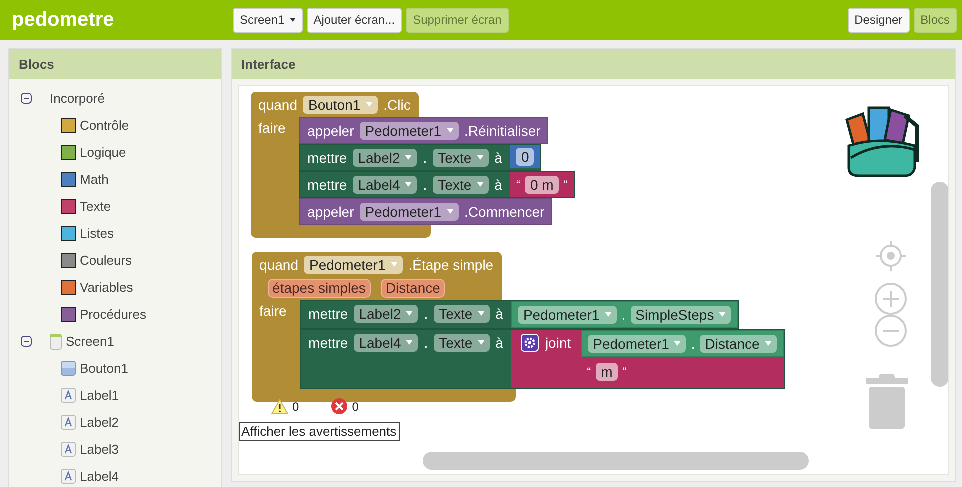 The height and width of the screenshot is (487, 962). Describe the element at coordinates (106, 260) in the screenshot. I see `tree-item: Couleurs` at that location.